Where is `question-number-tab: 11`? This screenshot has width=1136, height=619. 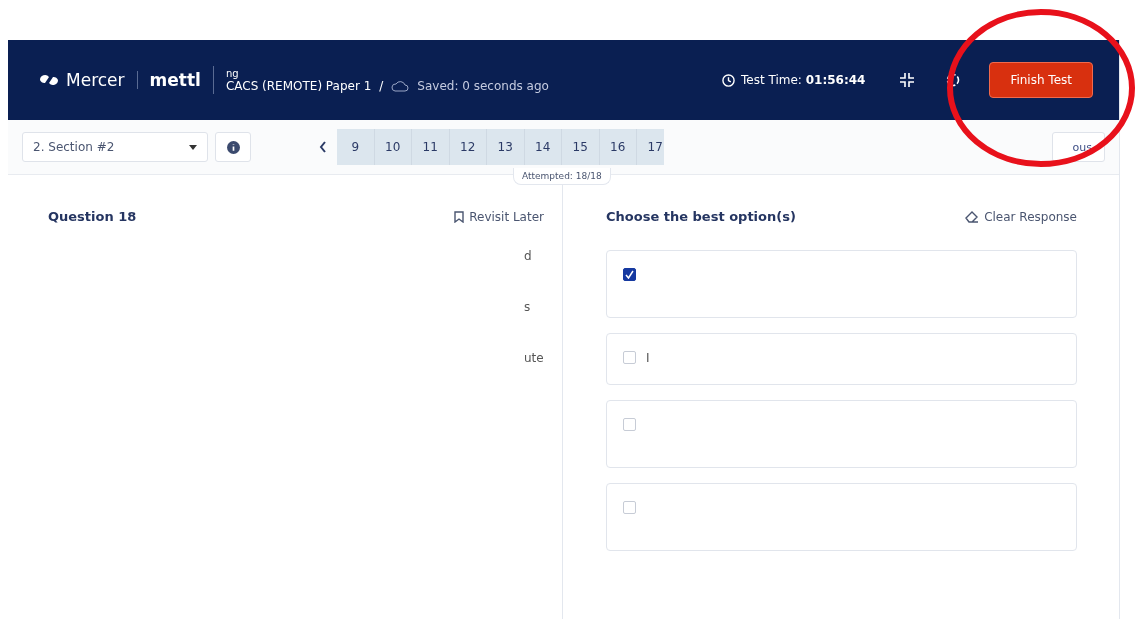 question-number-tab: 11 is located at coordinates (431, 147).